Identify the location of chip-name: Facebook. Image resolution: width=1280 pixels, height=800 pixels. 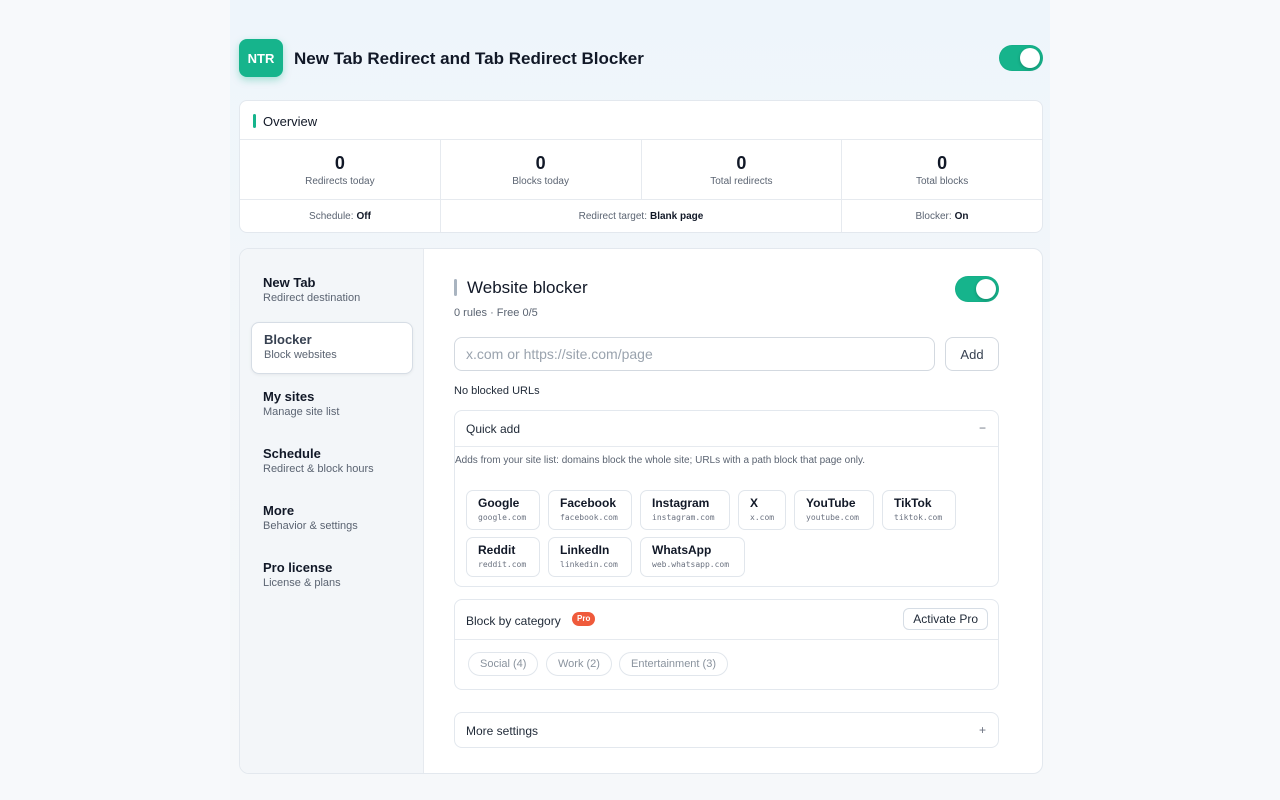
(588, 503).